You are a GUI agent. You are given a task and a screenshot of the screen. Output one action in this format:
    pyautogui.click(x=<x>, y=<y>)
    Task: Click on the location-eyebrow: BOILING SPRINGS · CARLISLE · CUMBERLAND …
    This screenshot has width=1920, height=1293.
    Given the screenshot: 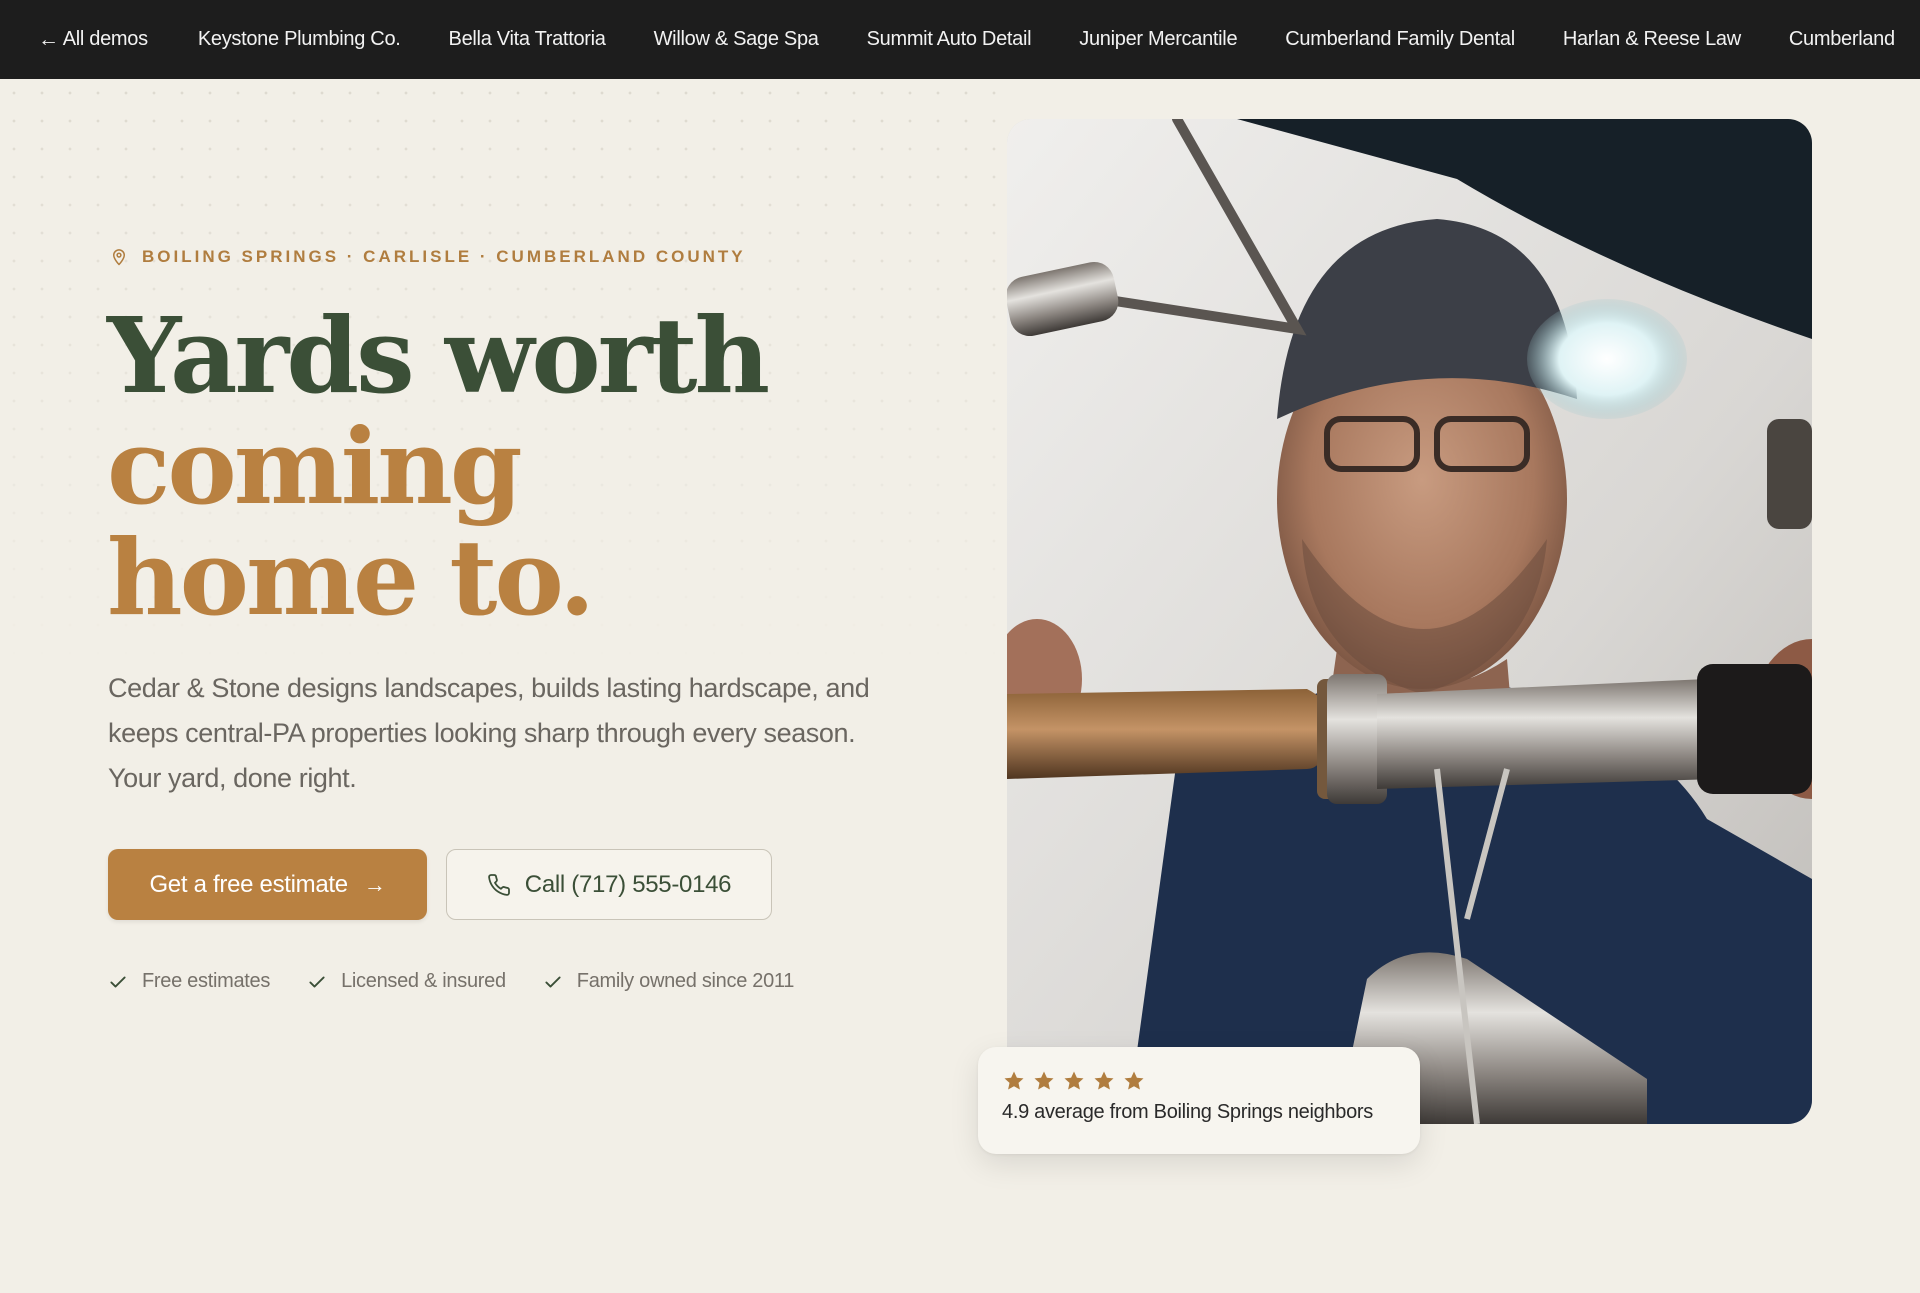 What is the action you would take?
    pyautogui.click(x=428, y=257)
    